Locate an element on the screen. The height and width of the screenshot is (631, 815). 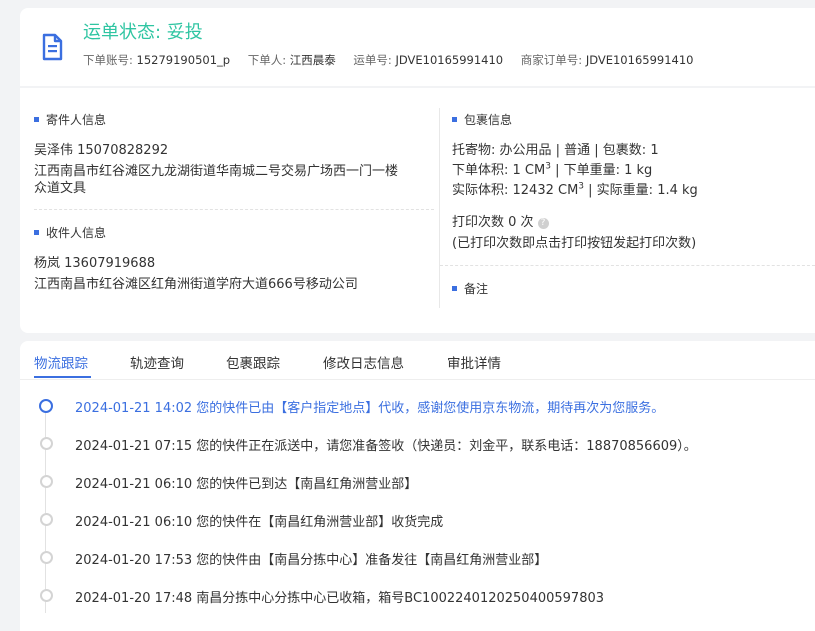
sender-section-title: 寄件人信息 is located at coordinates (70, 119).